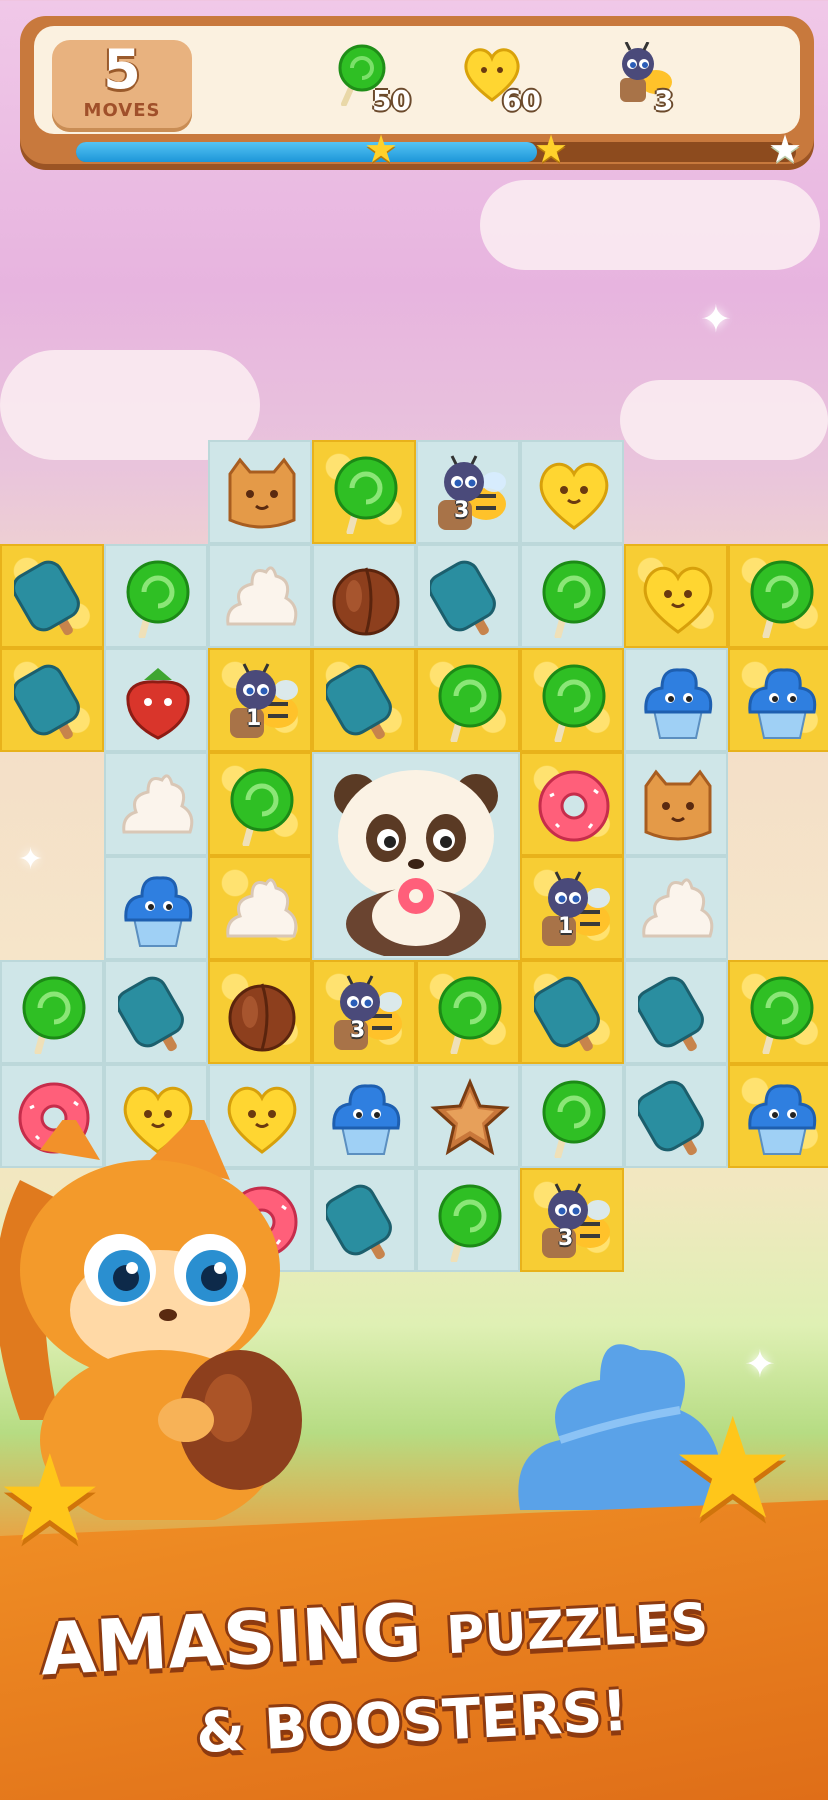 The height and width of the screenshot is (1800, 828). What do you see at coordinates (391, 100) in the screenshot?
I see `goal-count: 50` at bounding box center [391, 100].